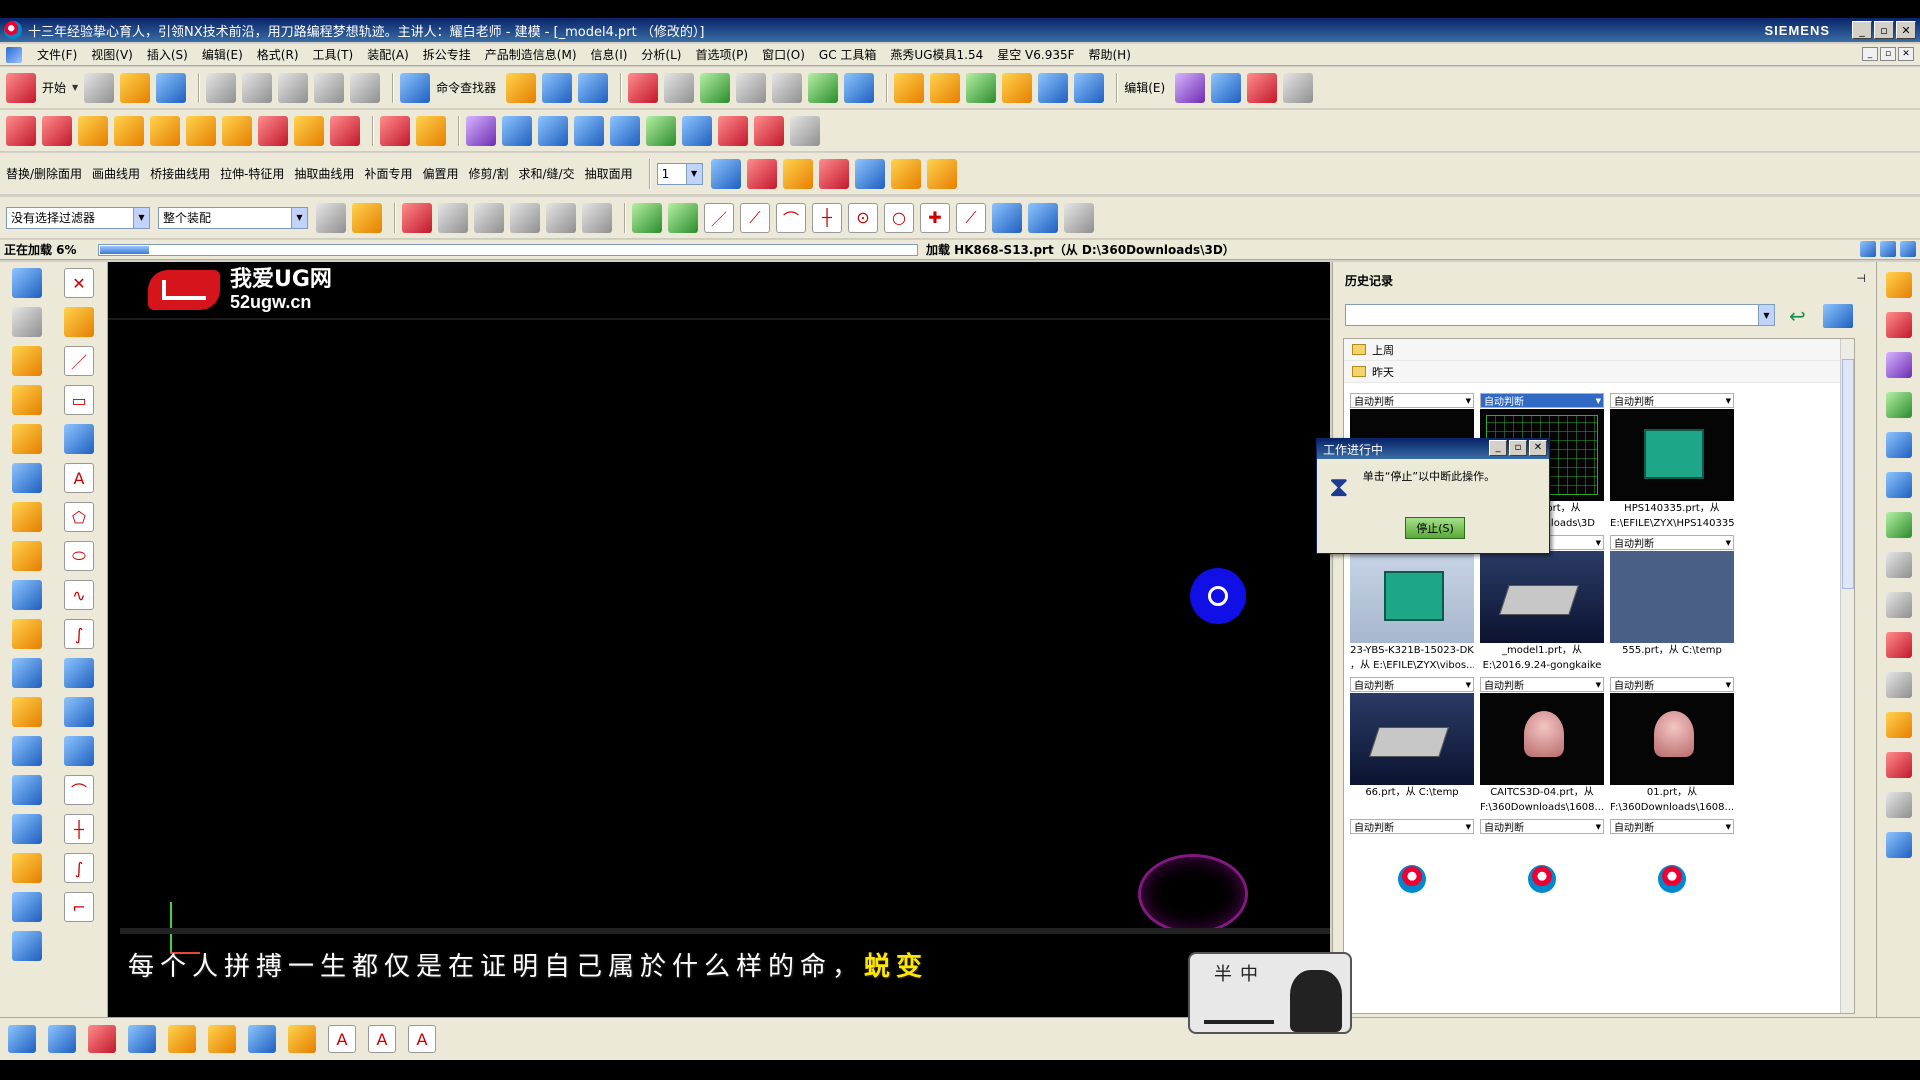  I want to click on type-filter-select: 没有选择过滤器 ▼, so click(78, 217).